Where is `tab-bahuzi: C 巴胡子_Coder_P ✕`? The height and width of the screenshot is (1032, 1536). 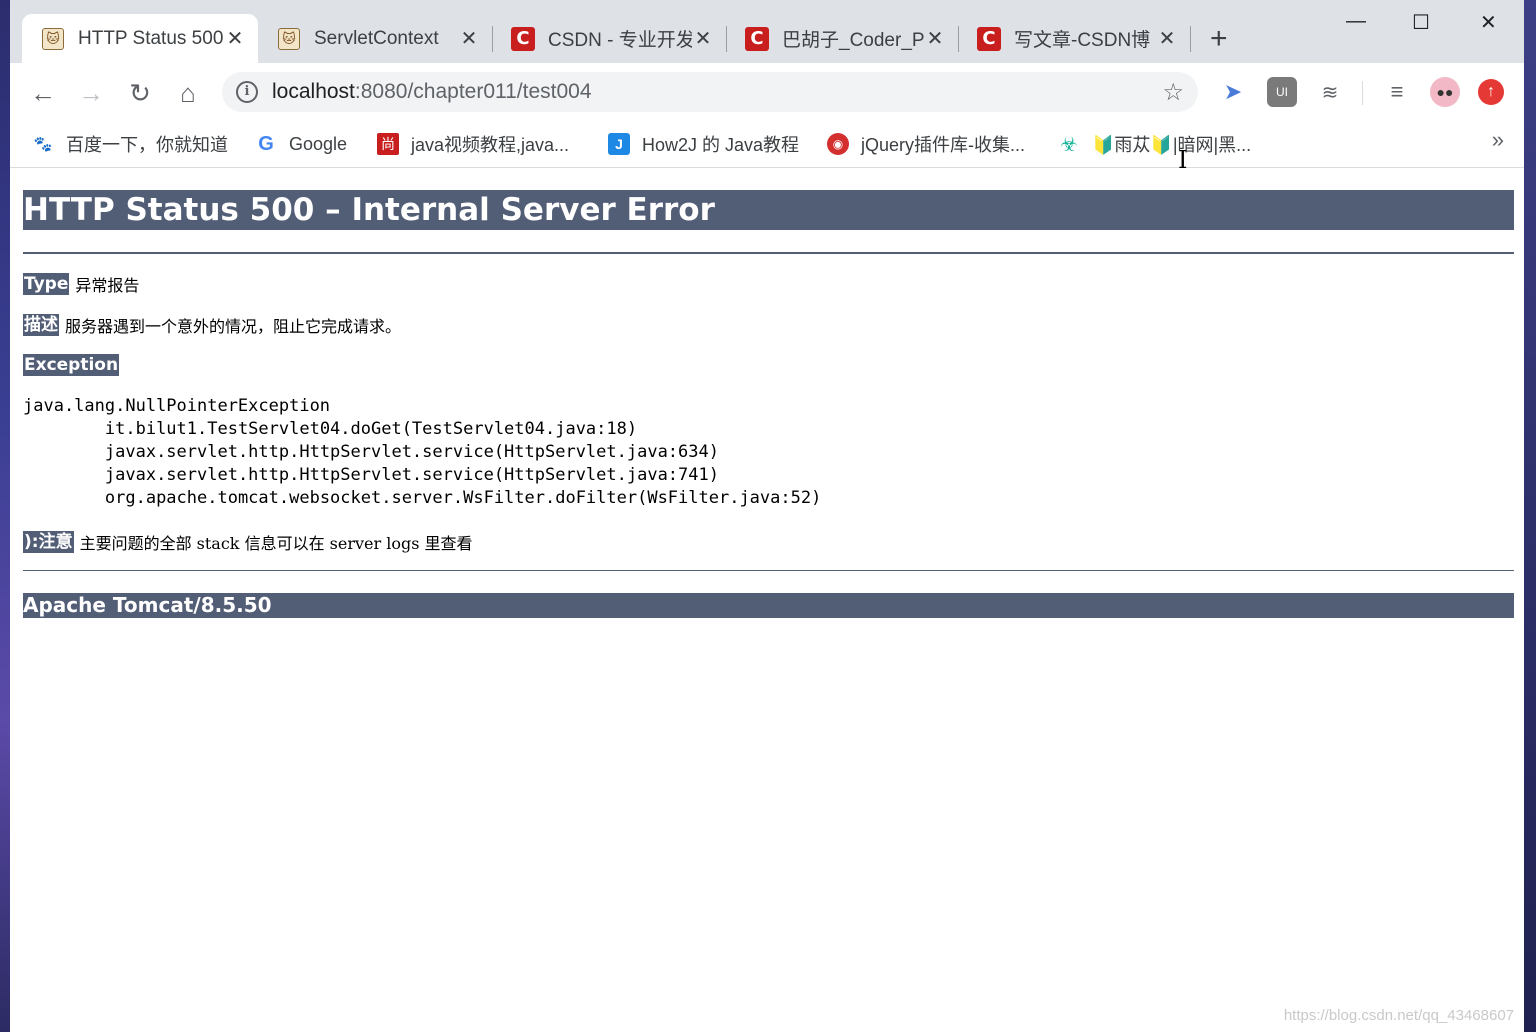
tab-bahuzi: C 巴胡子_Coder_P ✕ is located at coordinates (842, 38).